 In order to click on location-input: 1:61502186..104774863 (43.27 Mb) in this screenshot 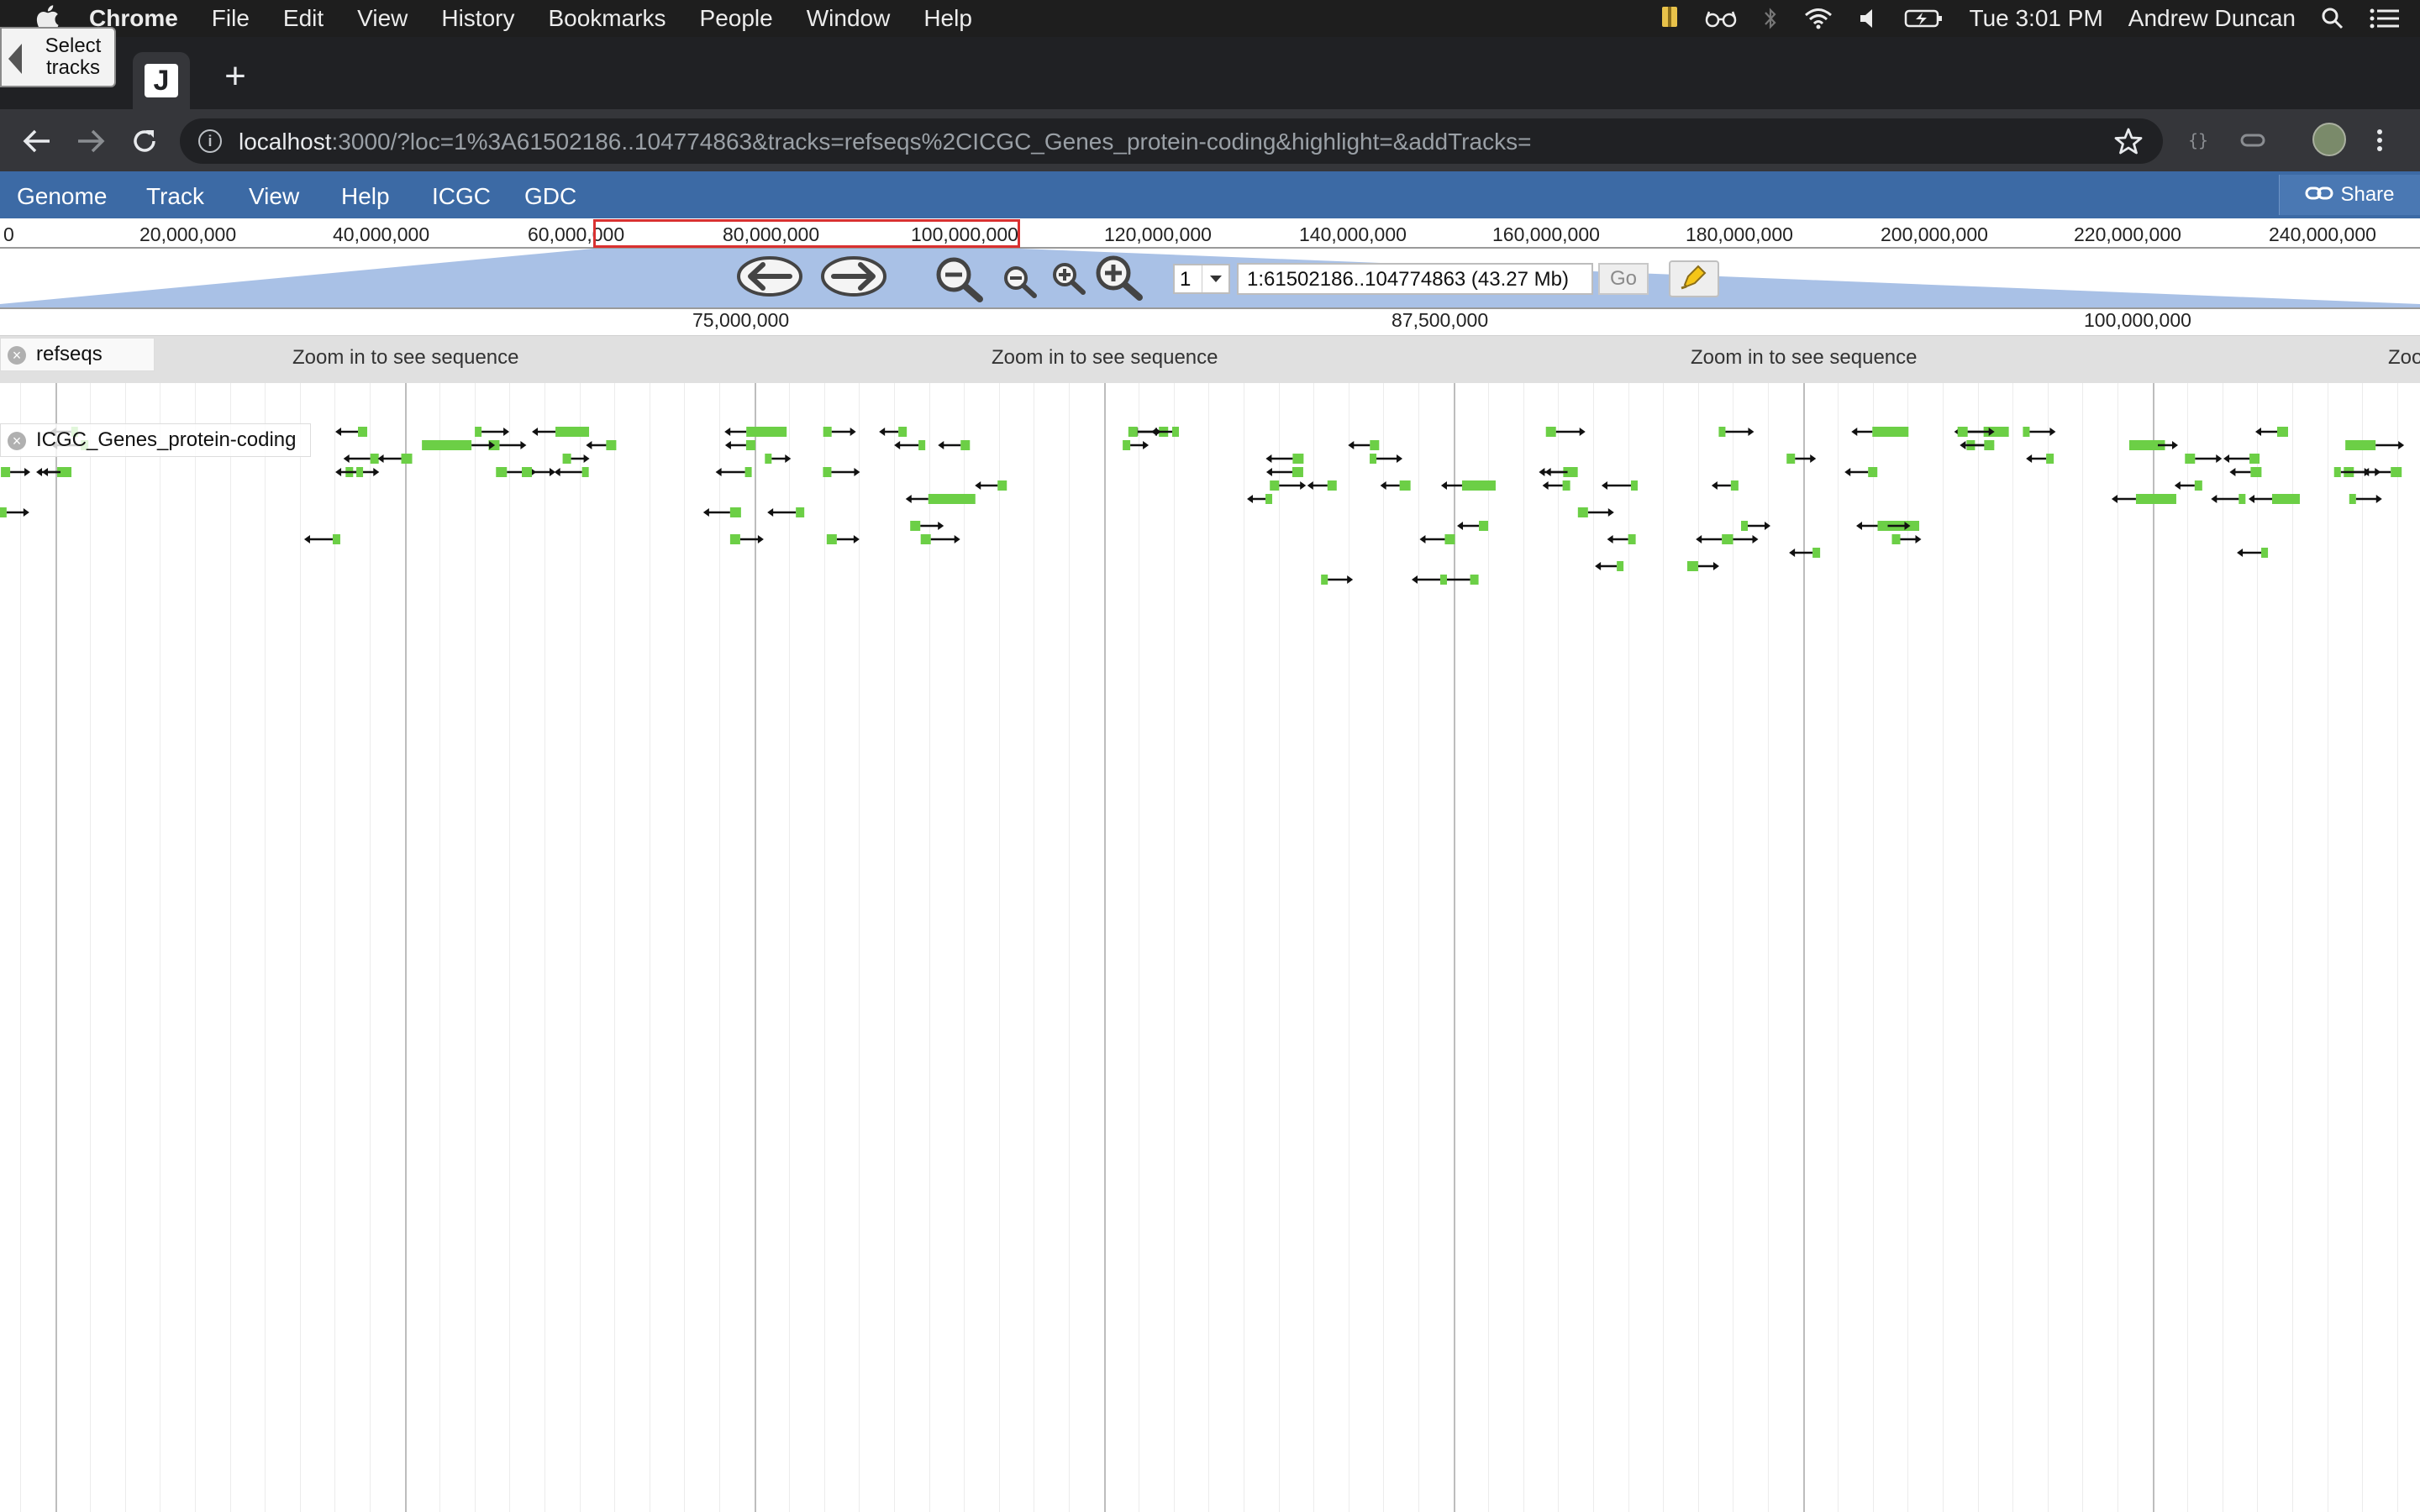, I will do `click(1415, 279)`.